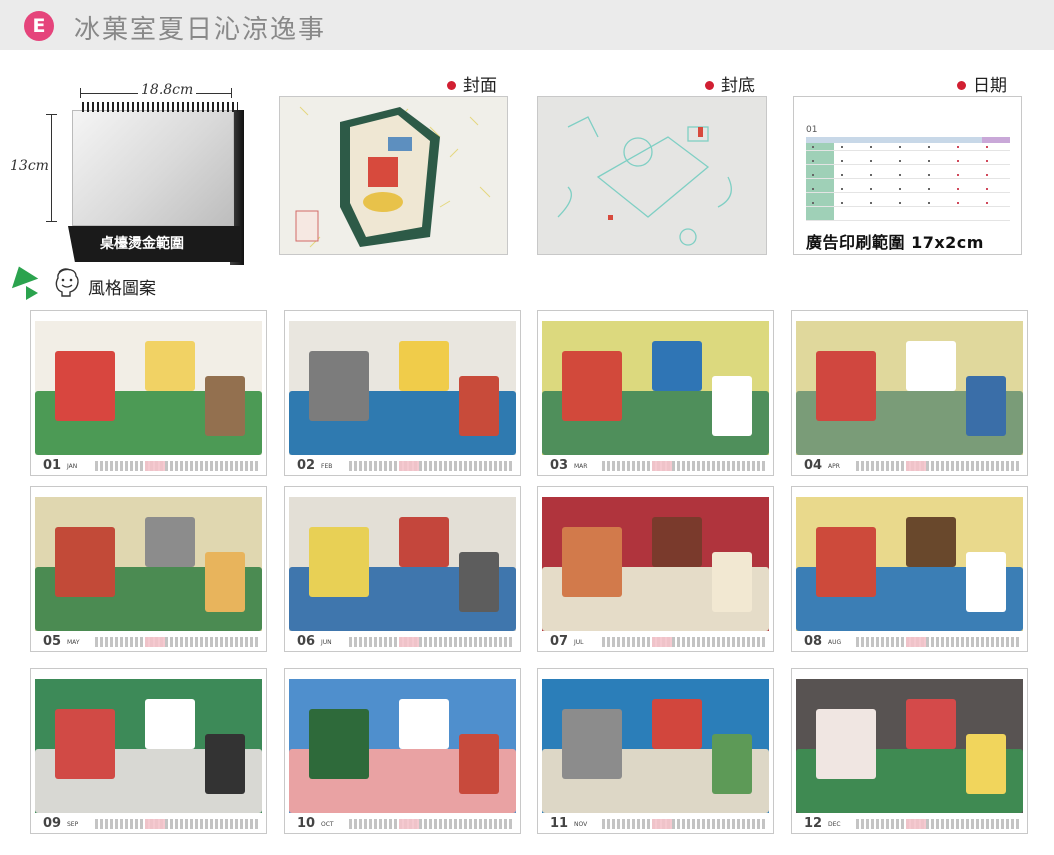  I want to click on month-number: 09, so click(52, 823).